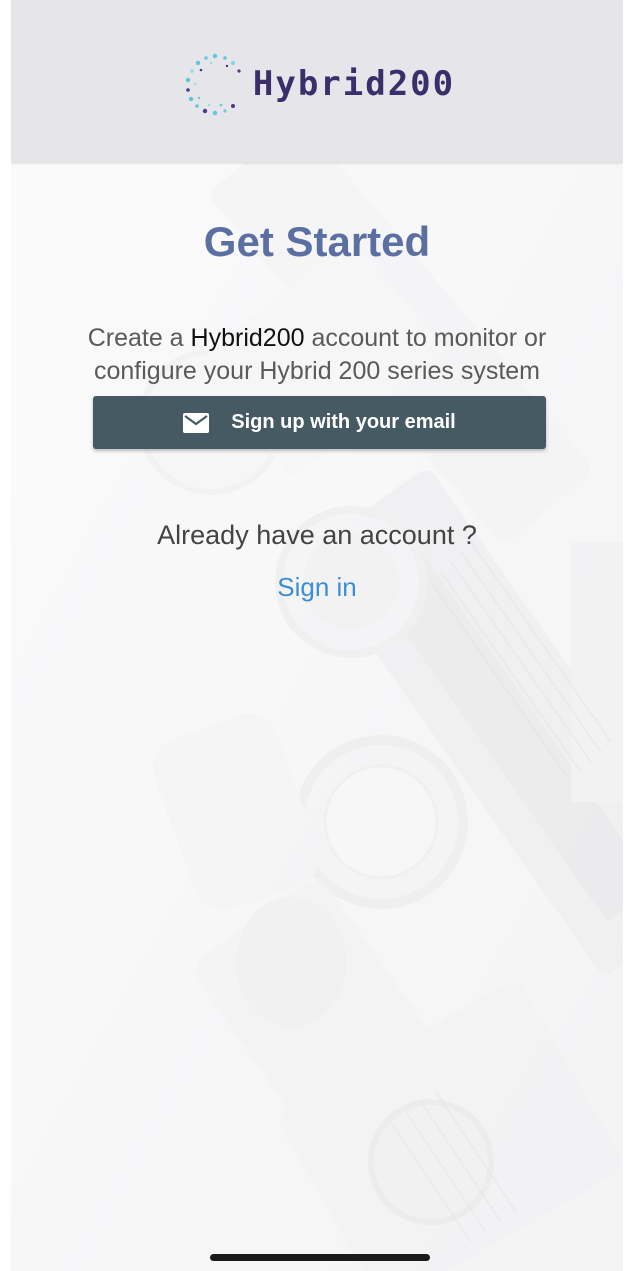 The width and height of the screenshot is (629, 1271). I want to click on description-suffix: account to monitor or, so click(425, 338).